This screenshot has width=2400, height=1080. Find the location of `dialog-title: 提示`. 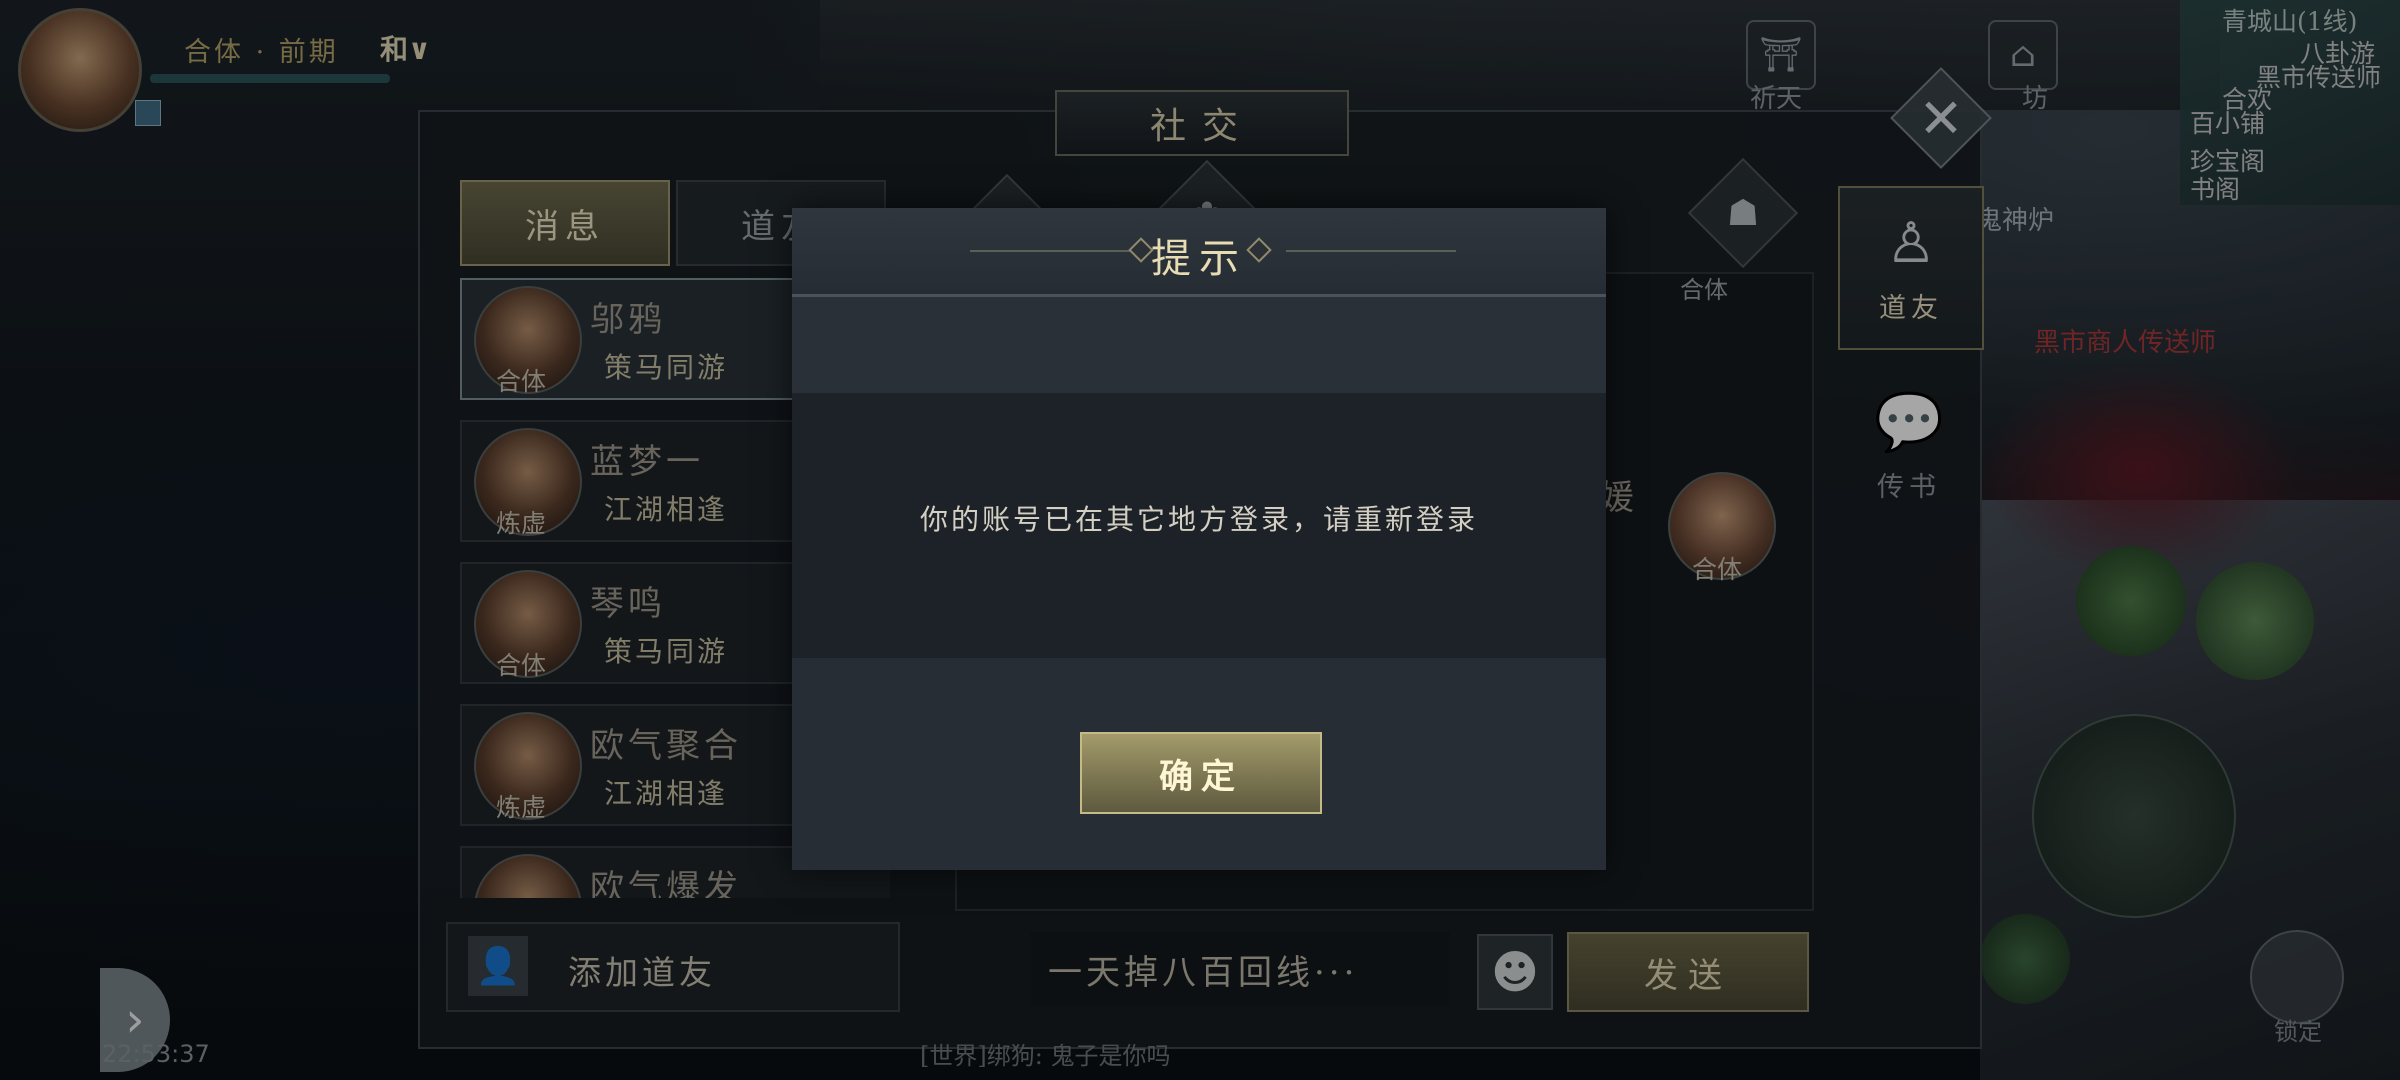

dialog-title: 提示 is located at coordinates (1199, 259).